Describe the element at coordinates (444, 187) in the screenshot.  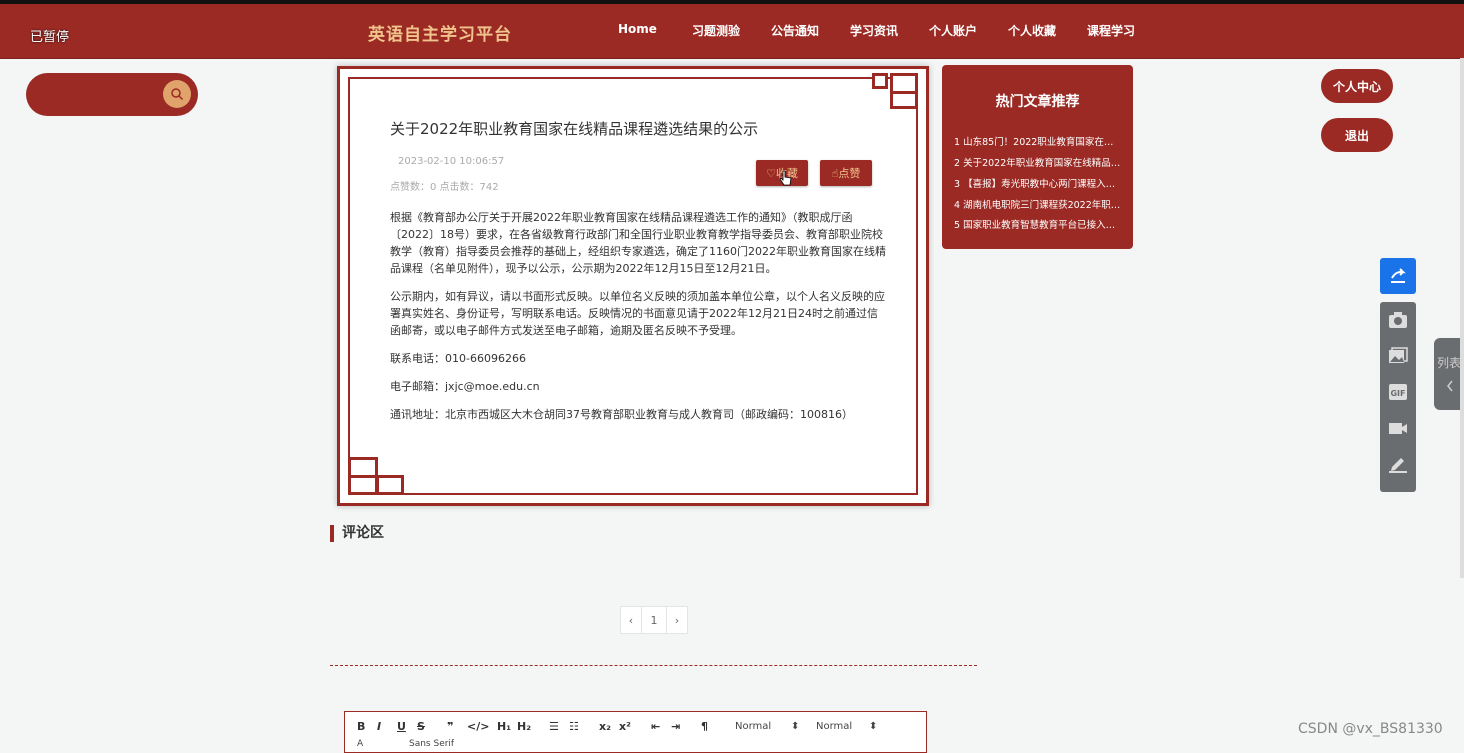
I see `article-stats: 点赞数：0 点击数：742` at that location.